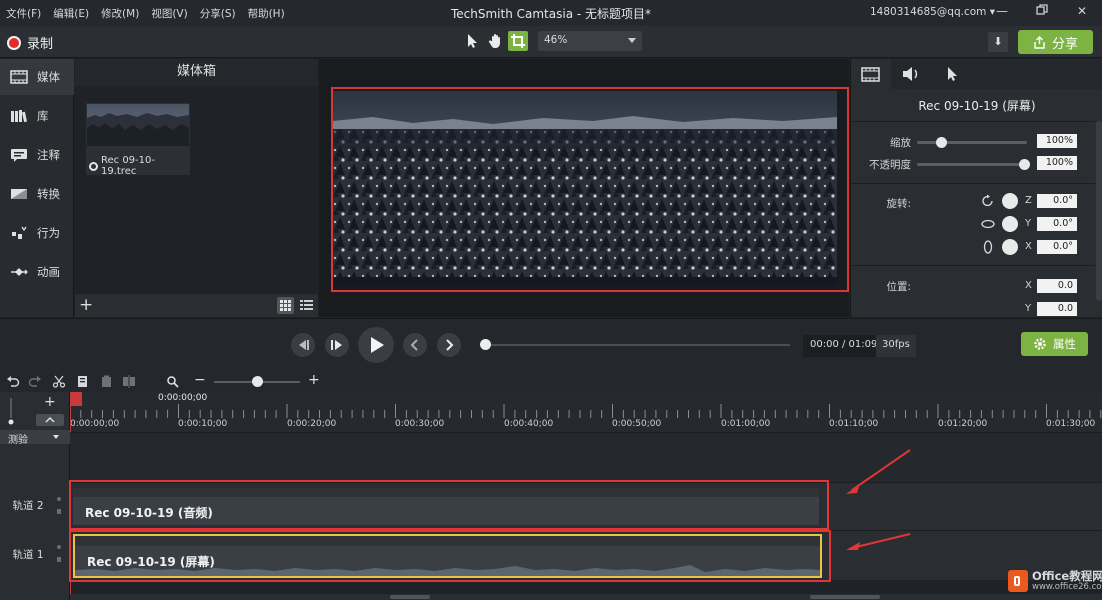 The image size is (1102, 600). Describe the element at coordinates (1039, 42) in the screenshot. I see `share-icon` at that location.